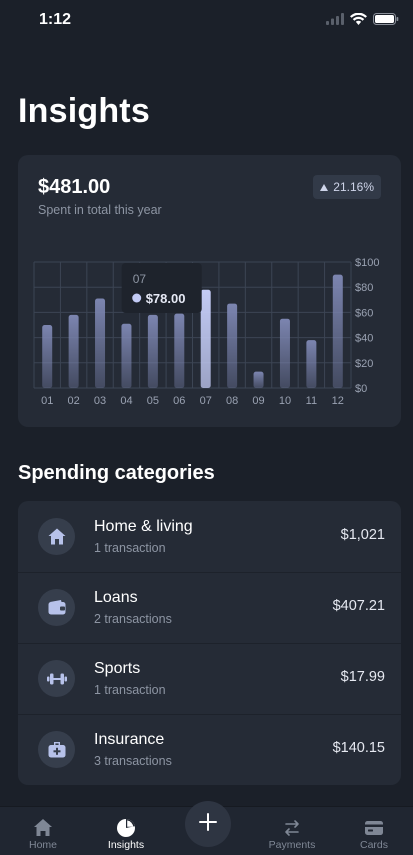 This screenshot has height=855, width=413. Describe the element at coordinates (116, 473) in the screenshot. I see `spending-categories-title: Spending categories` at that location.